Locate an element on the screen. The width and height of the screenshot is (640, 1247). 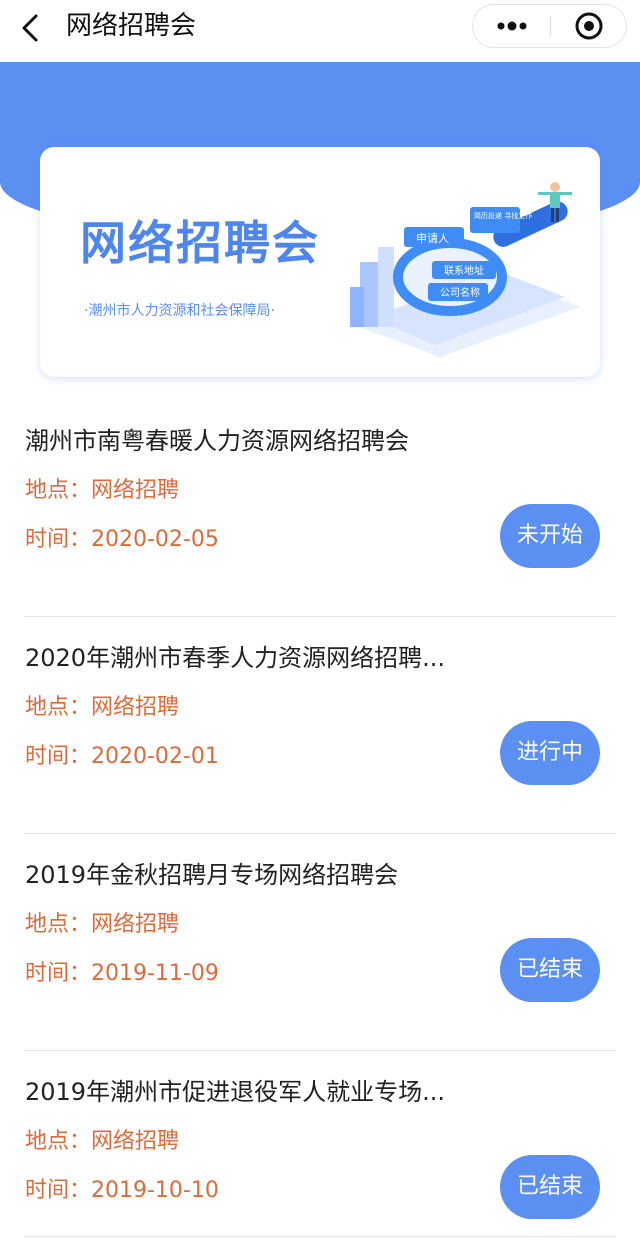
illus-label-company: 公司名称 is located at coordinates (460, 292).